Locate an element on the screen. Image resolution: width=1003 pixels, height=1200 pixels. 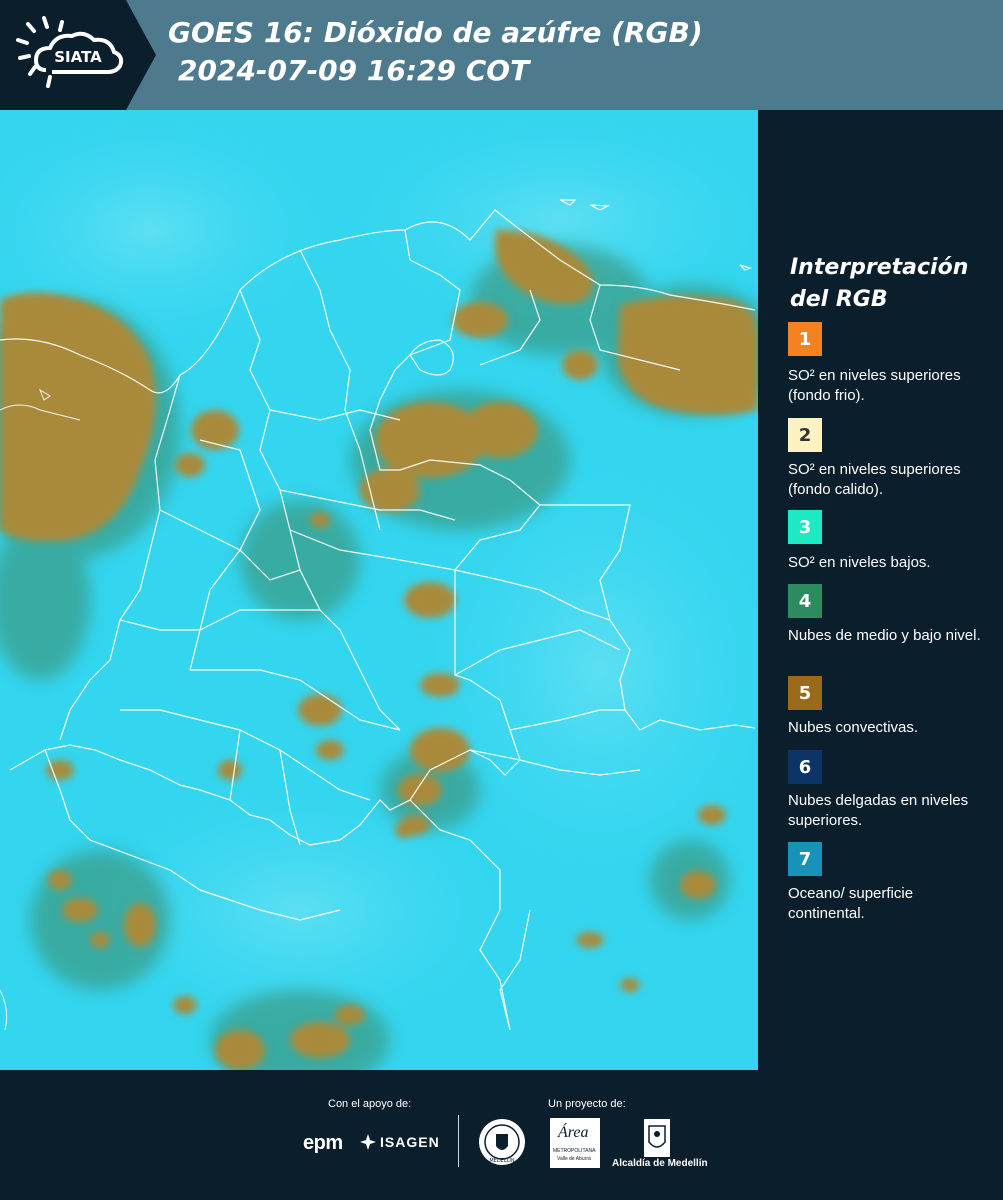
legend-swatch-5: 5 is located at coordinates (805, 693).